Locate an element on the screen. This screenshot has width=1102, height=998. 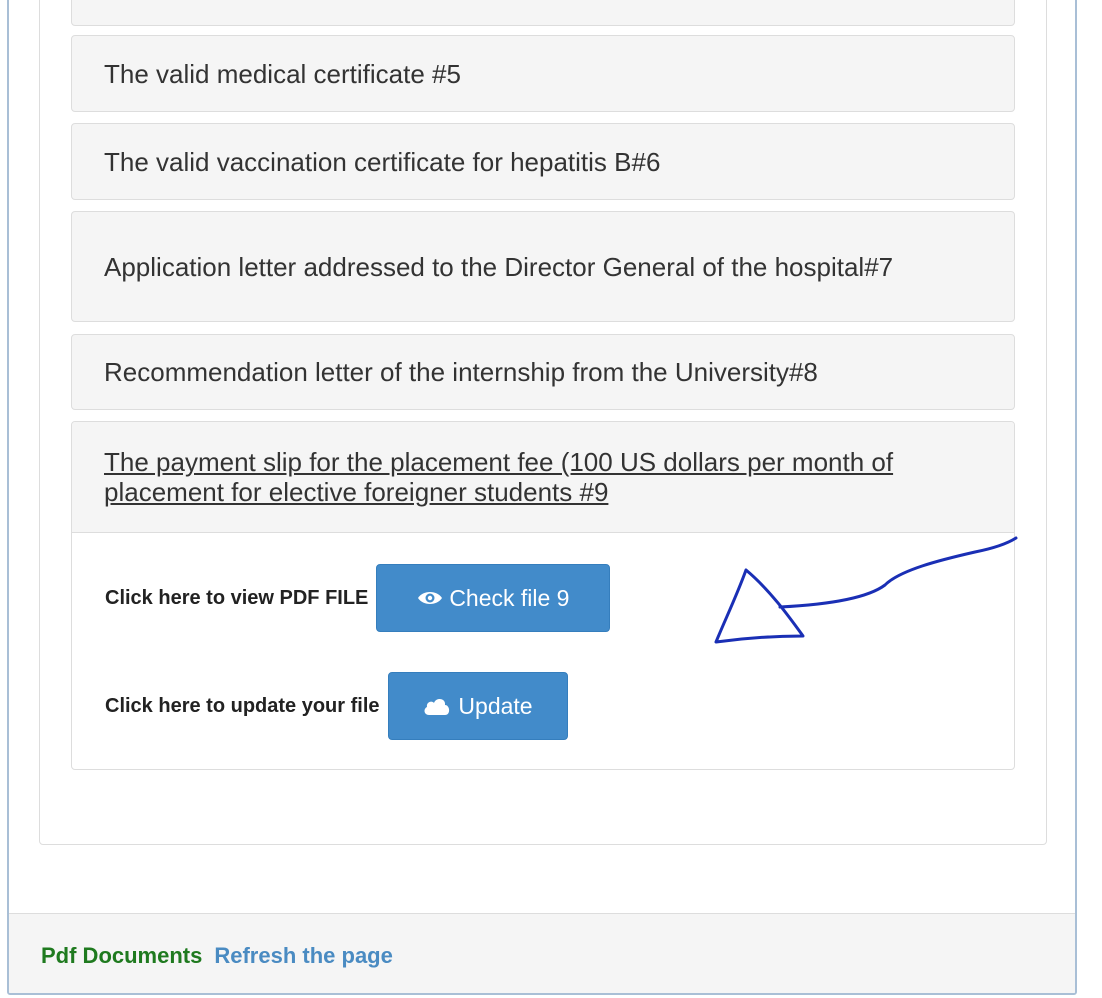
update-button: Update is located at coordinates (477, 706).